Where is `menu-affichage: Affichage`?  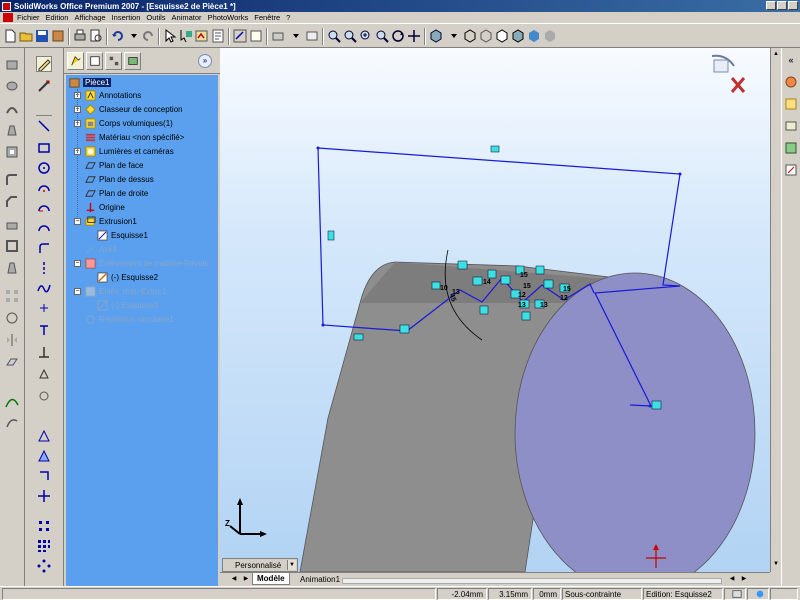 menu-affichage: Affichage is located at coordinates (89, 17).